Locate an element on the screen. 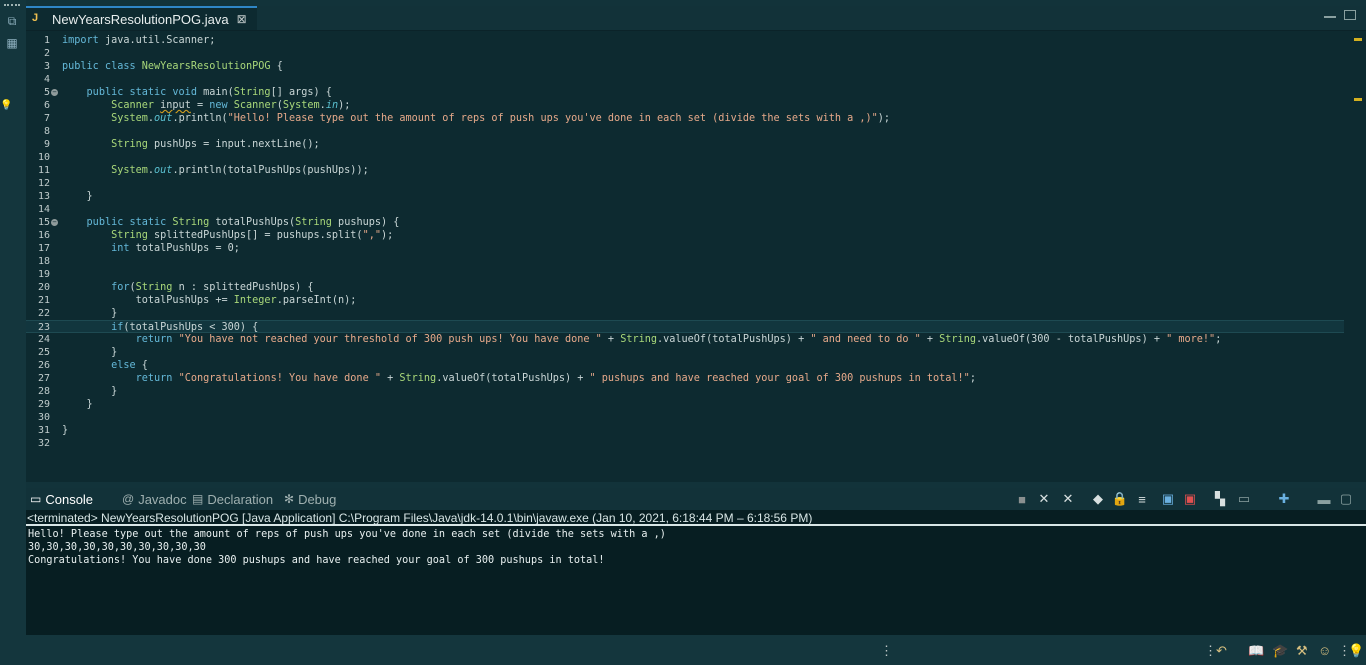 This screenshot has height=665, width=1366. code-text: totalPushUps += Integer.parseInt(n); is located at coordinates (209, 300).